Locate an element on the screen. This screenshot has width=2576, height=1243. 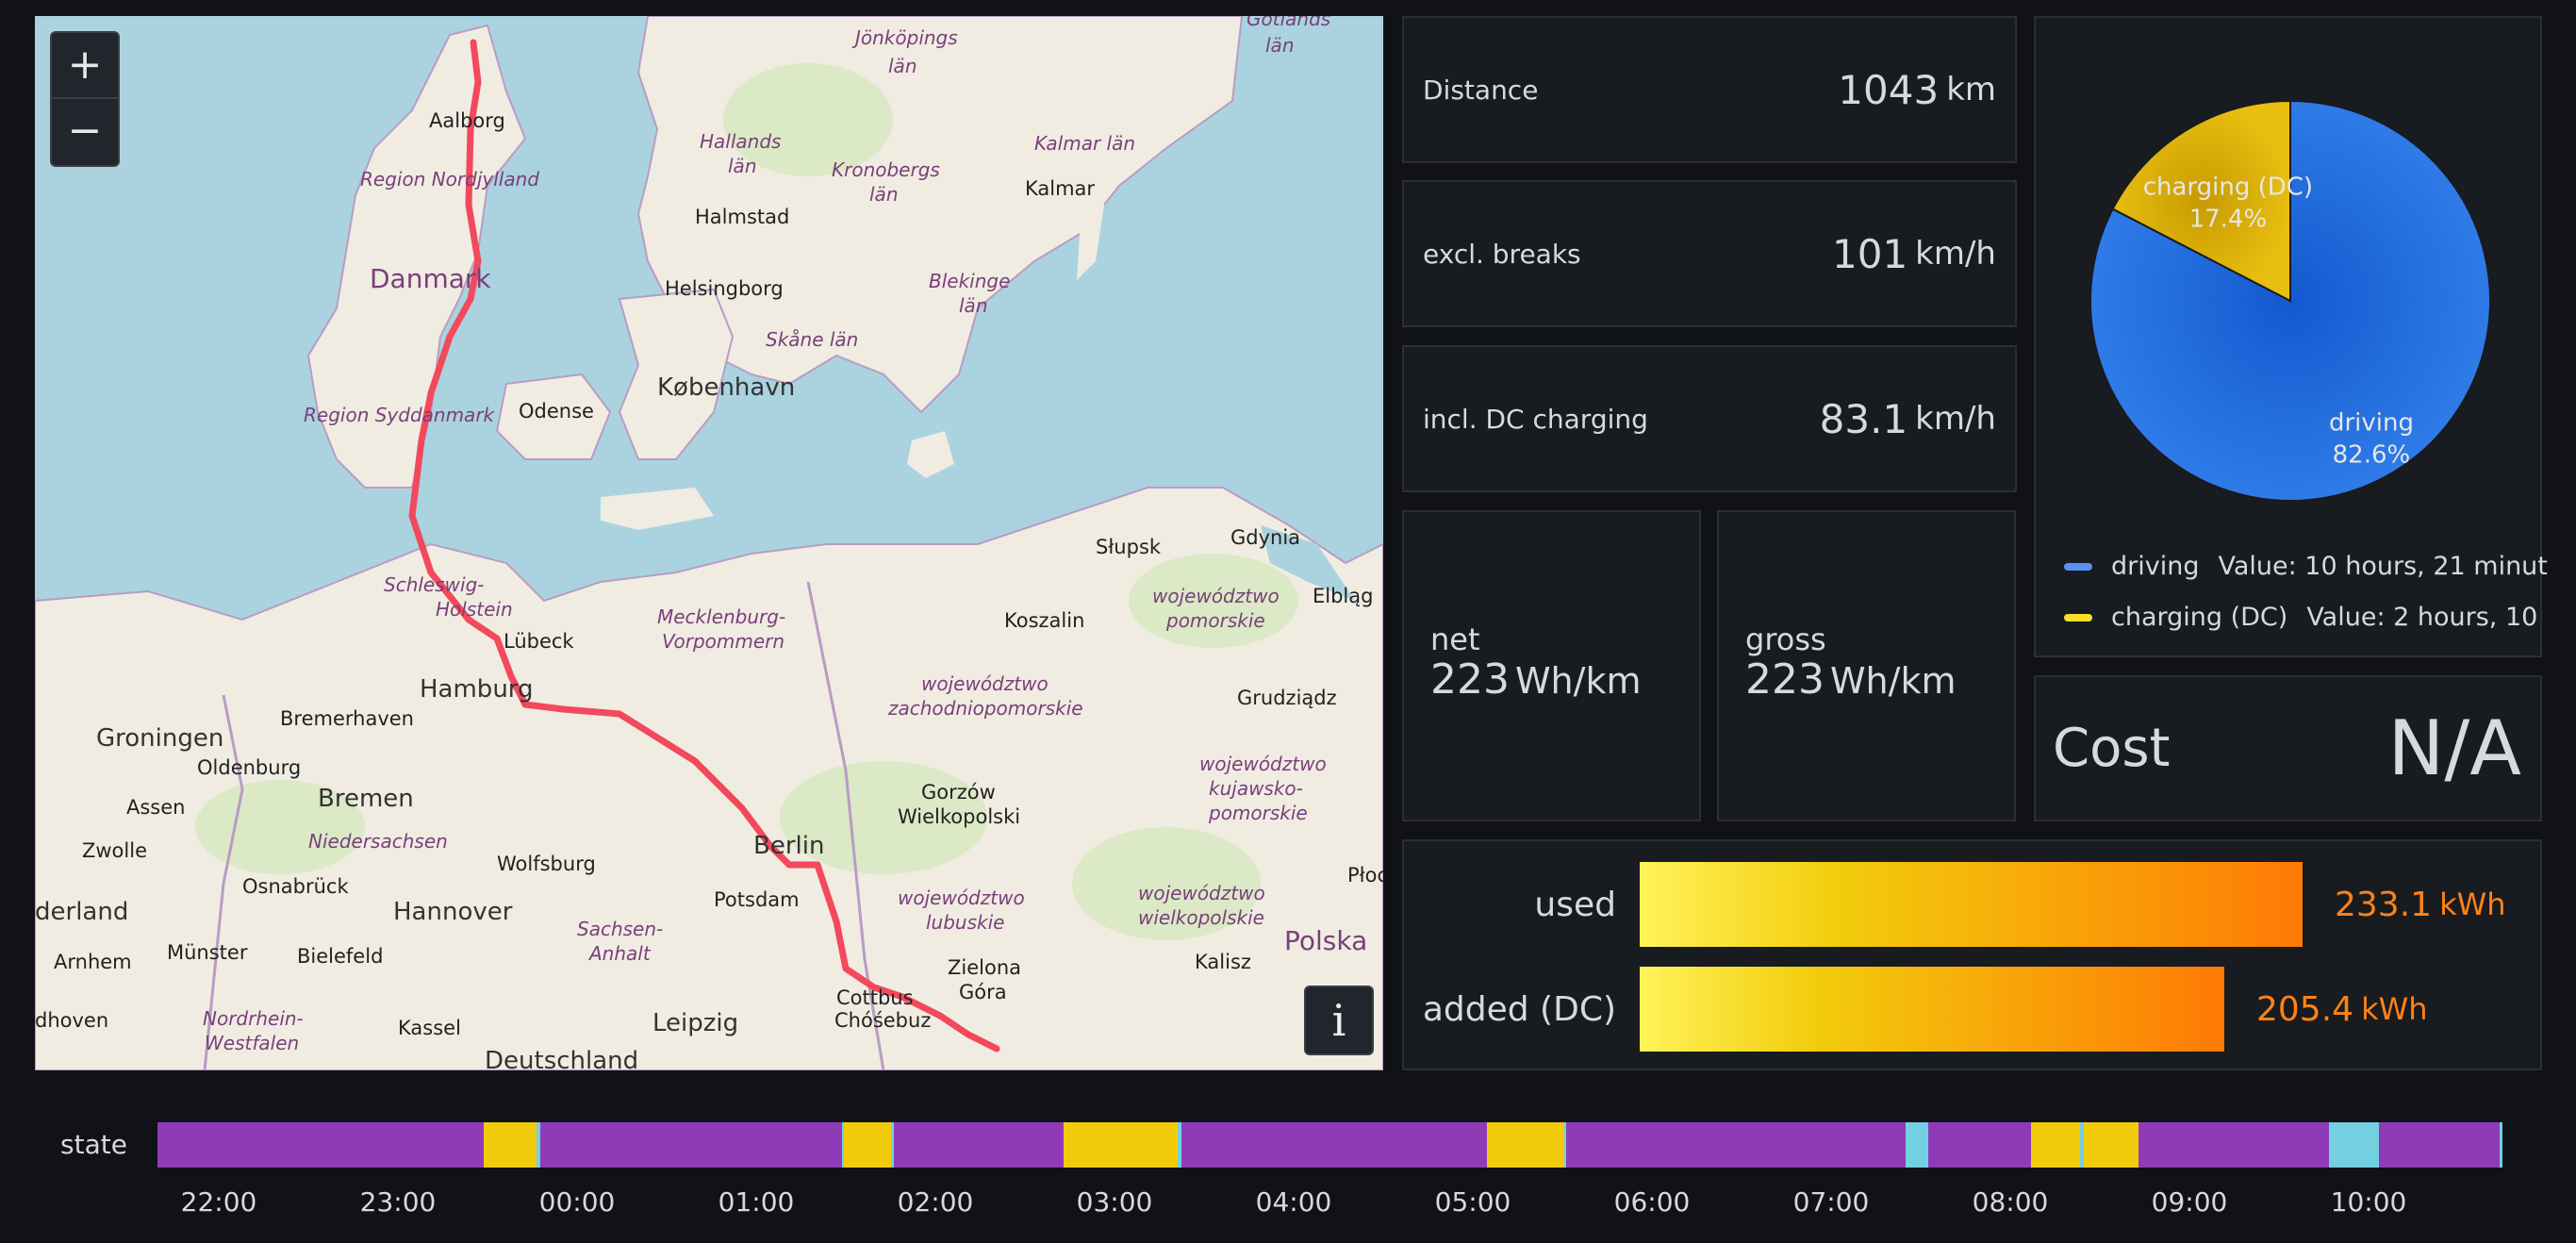
energy-added-label: added (DC) is located at coordinates (1519, 1009).